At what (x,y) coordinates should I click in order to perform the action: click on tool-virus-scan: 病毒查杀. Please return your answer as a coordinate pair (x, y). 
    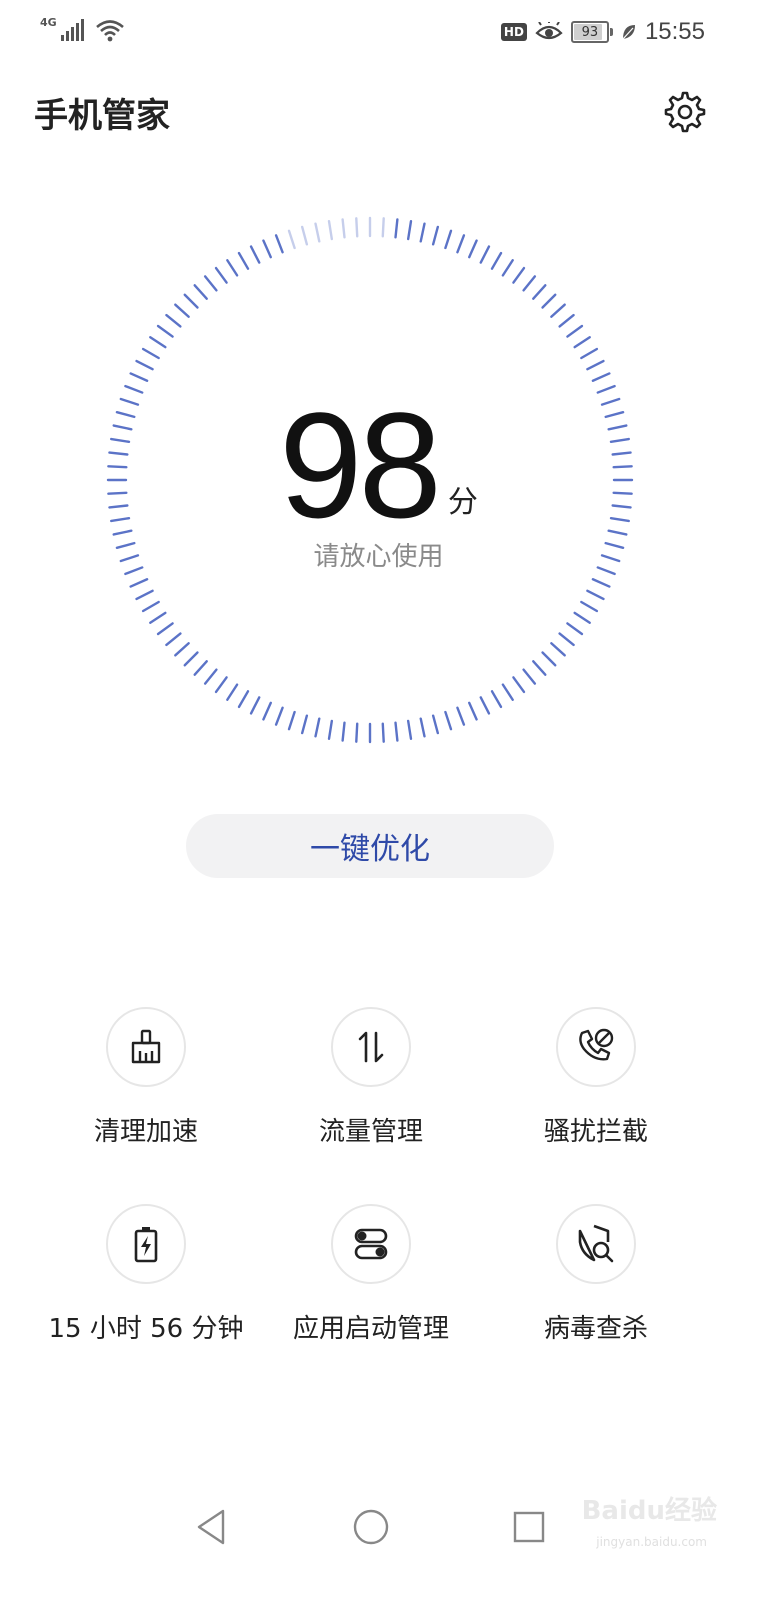
    Looking at the image, I should click on (596, 1274).